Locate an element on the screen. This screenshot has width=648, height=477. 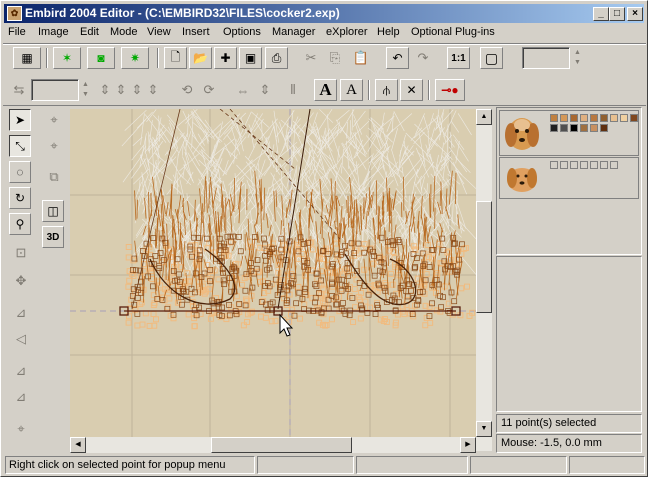
rotate-icon: ↻ is located at coordinates (20, 198).